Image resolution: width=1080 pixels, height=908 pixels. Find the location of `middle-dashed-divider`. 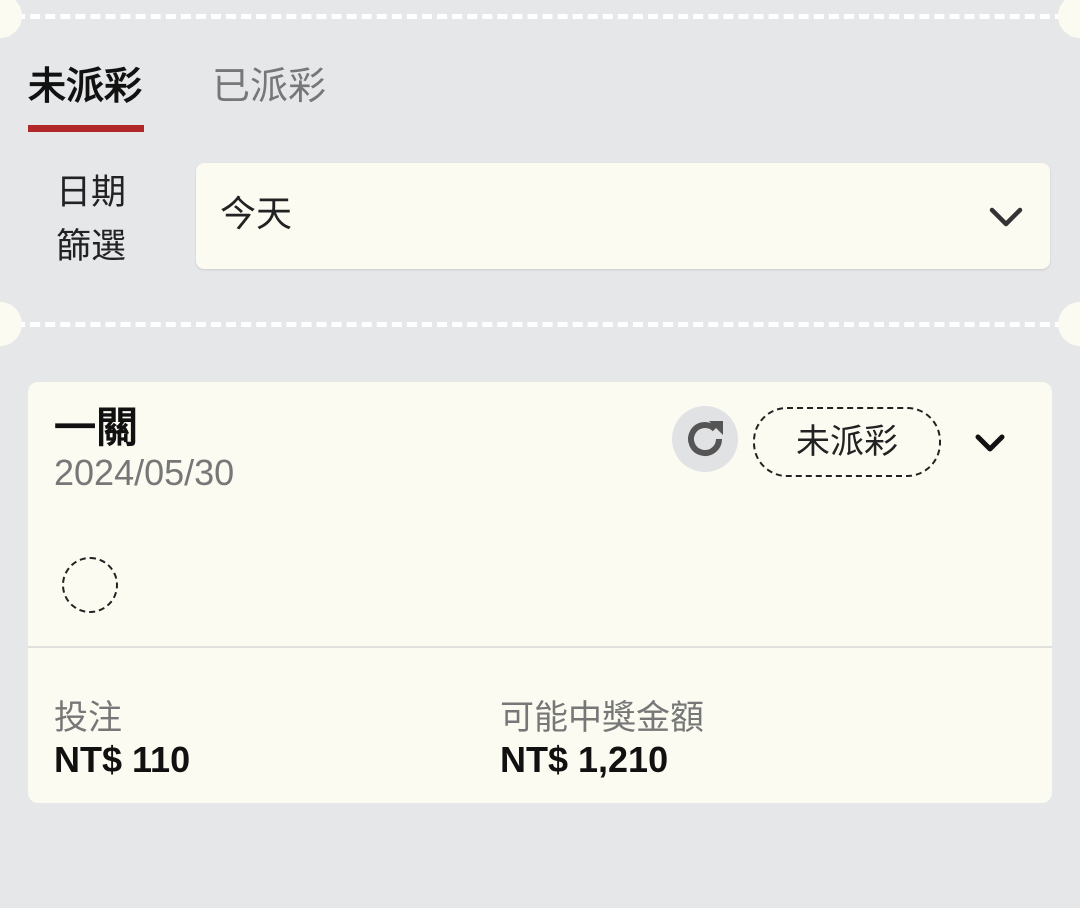

middle-dashed-divider is located at coordinates (540, 324).